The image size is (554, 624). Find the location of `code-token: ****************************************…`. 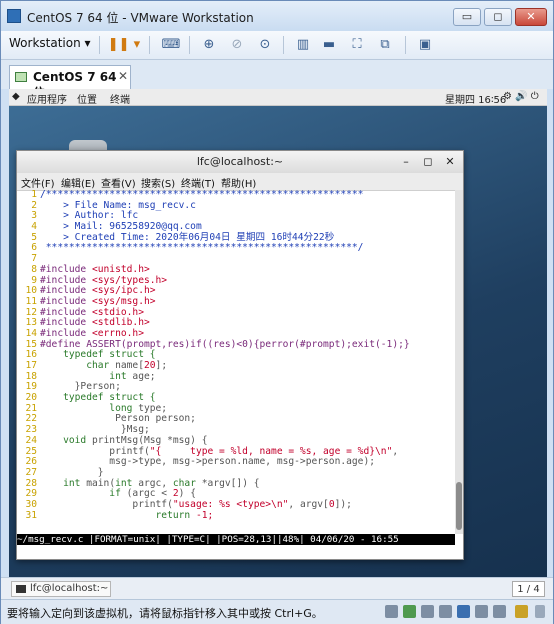

code-token: ****************************************… is located at coordinates (202, 248).